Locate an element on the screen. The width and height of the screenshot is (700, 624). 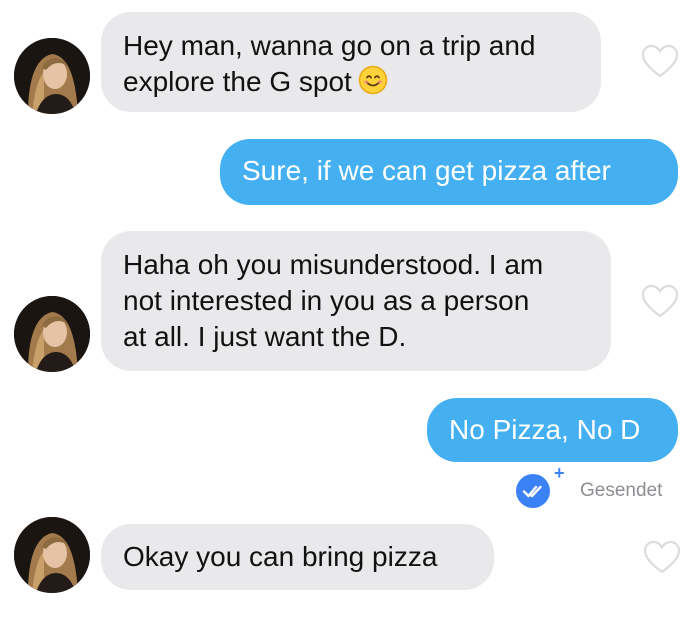
message-bubble-outgoing: Sure, if we can get pizza after is located at coordinates (449, 172).